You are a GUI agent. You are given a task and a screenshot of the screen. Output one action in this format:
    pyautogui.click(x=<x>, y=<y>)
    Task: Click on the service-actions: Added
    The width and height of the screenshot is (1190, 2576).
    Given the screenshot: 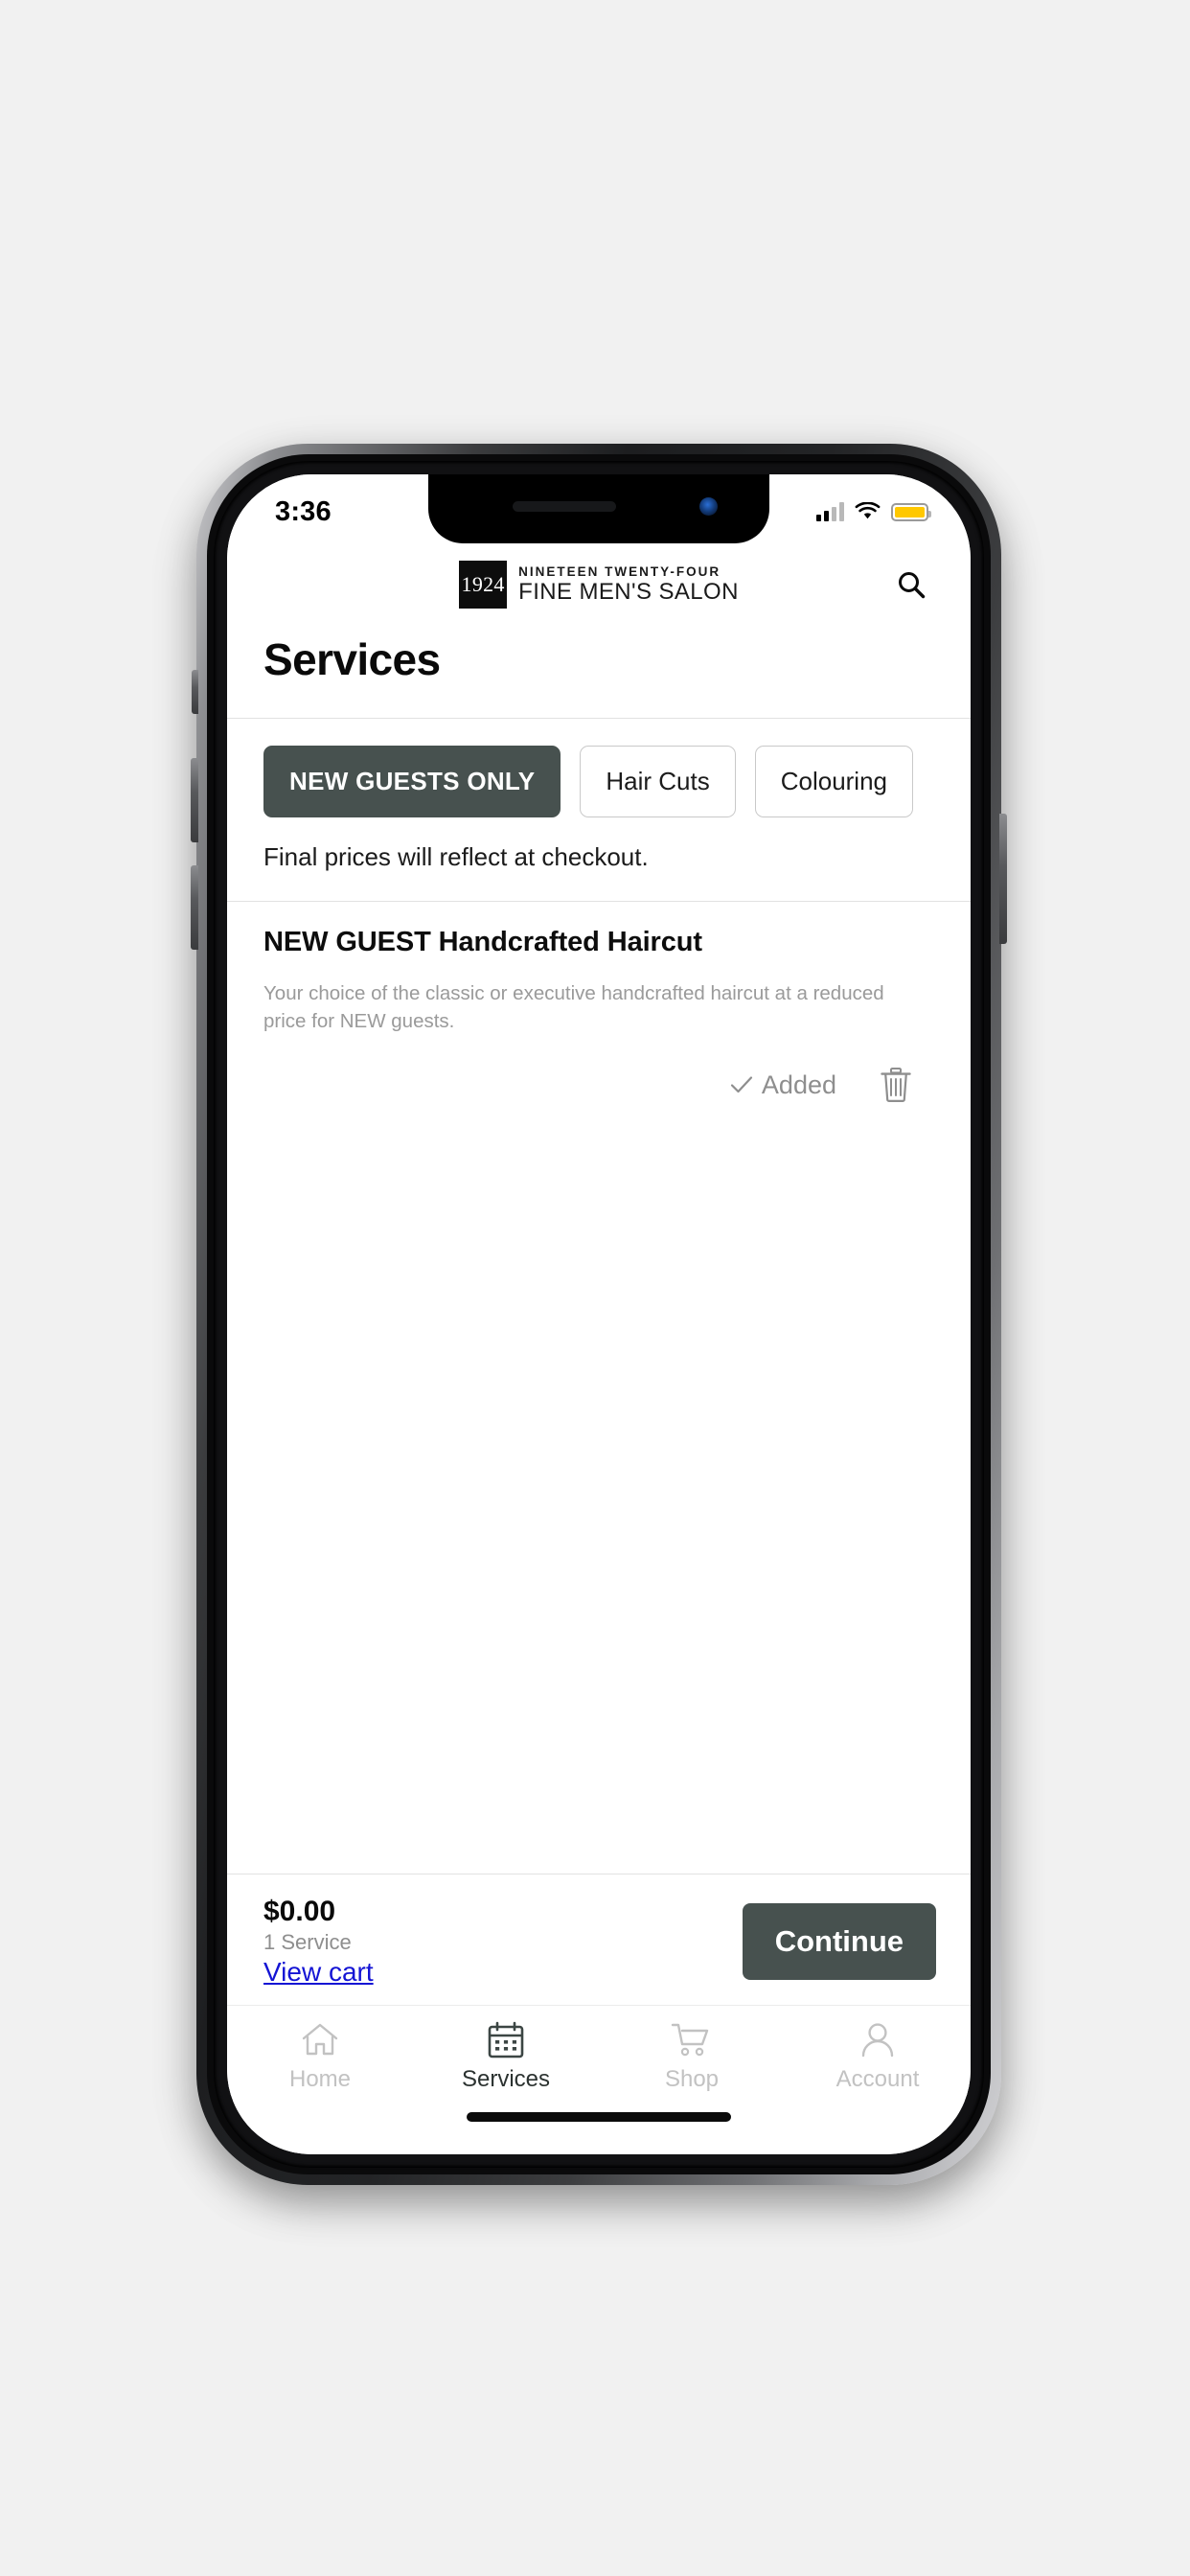 What is the action you would take?
    pyautogui.click(x=599, y=1069)
    